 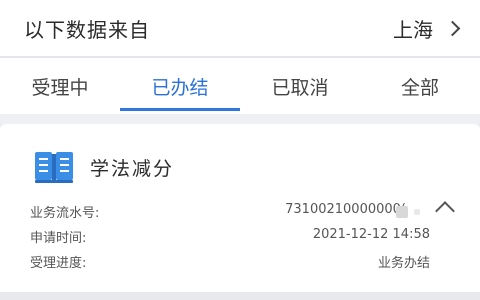 I want to click on tab-all: 全部, so click(x=420, y=86).